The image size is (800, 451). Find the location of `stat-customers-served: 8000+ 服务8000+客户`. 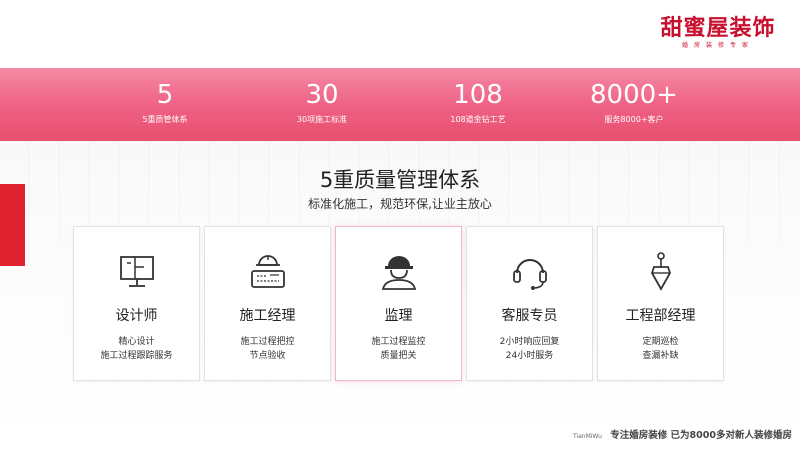

stat-customers-served: 8000+ 服务8000+客户 is located at coordinates (634, 104).